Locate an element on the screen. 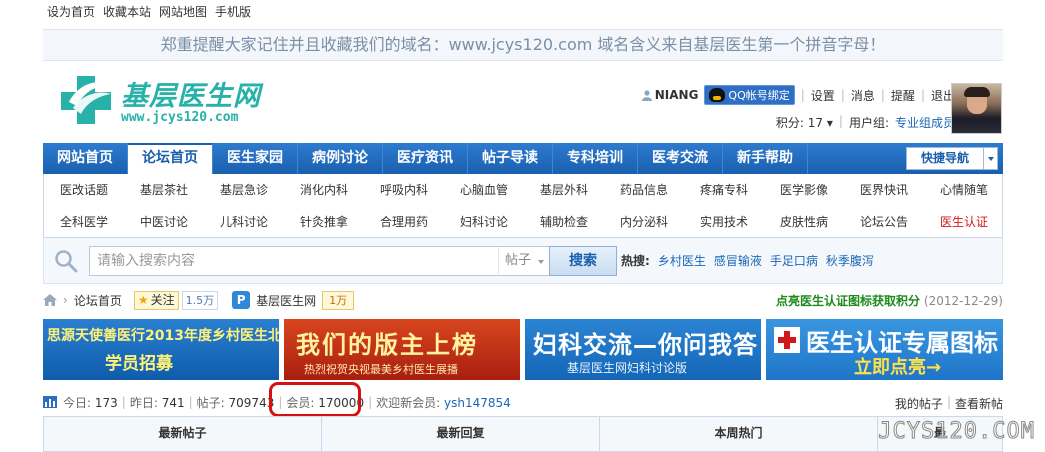 This screenshot has height=452, width=1045. certification-promo: 点亮医生认证图标获取积分 (2012-12-29) is located at coordinates (889, 300).